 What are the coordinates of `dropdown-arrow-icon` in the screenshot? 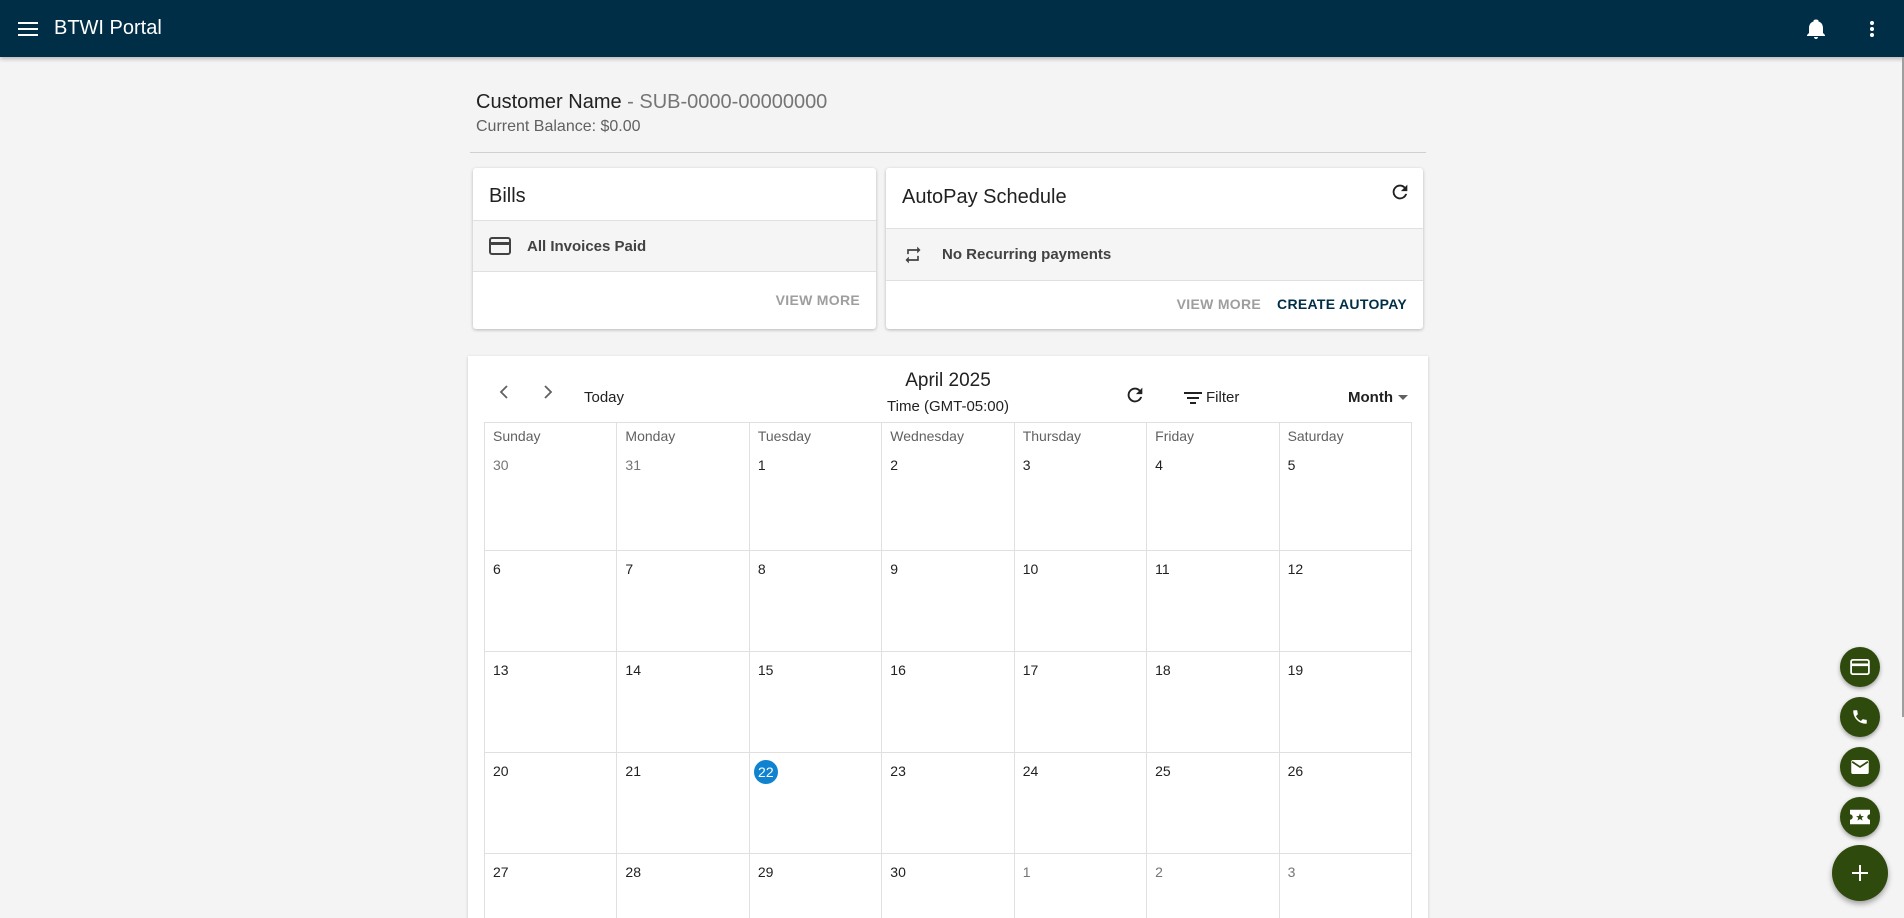 It's located at (1402, 397).